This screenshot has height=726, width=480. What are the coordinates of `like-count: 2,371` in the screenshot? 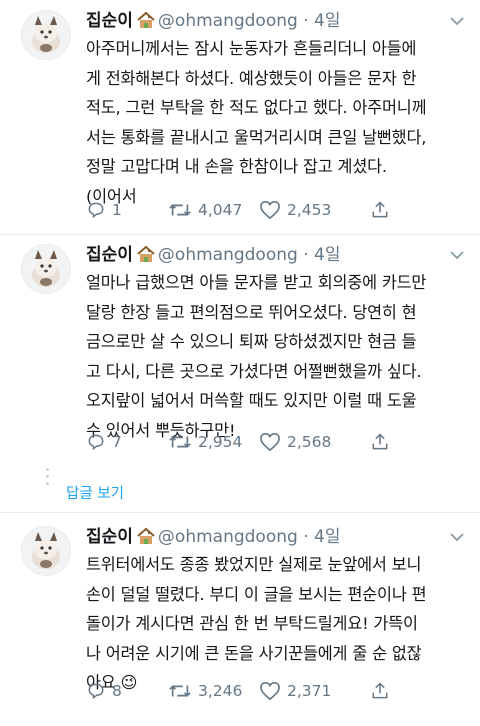 It's located at (309, 691).